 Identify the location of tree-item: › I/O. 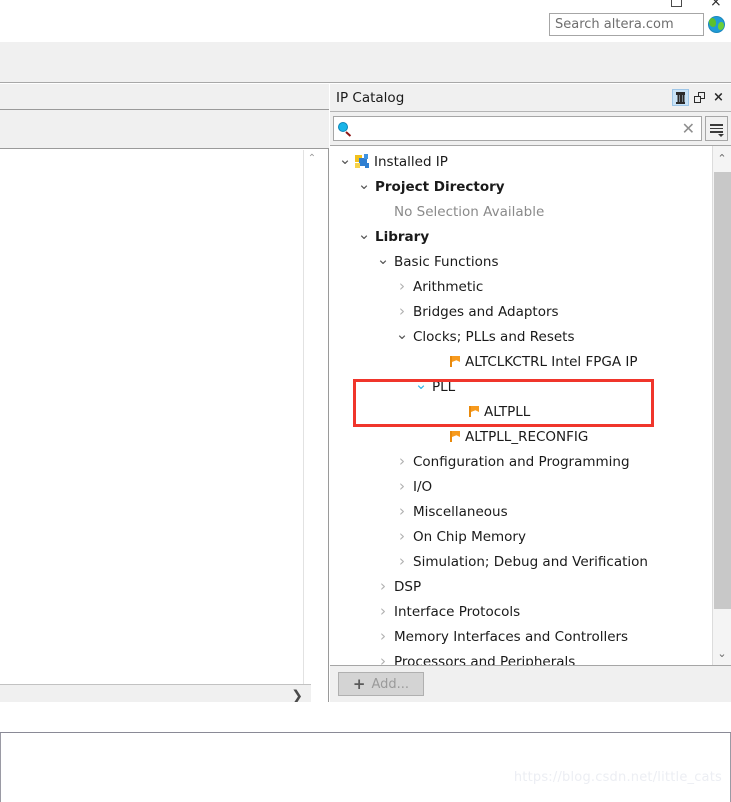
(521, 486).